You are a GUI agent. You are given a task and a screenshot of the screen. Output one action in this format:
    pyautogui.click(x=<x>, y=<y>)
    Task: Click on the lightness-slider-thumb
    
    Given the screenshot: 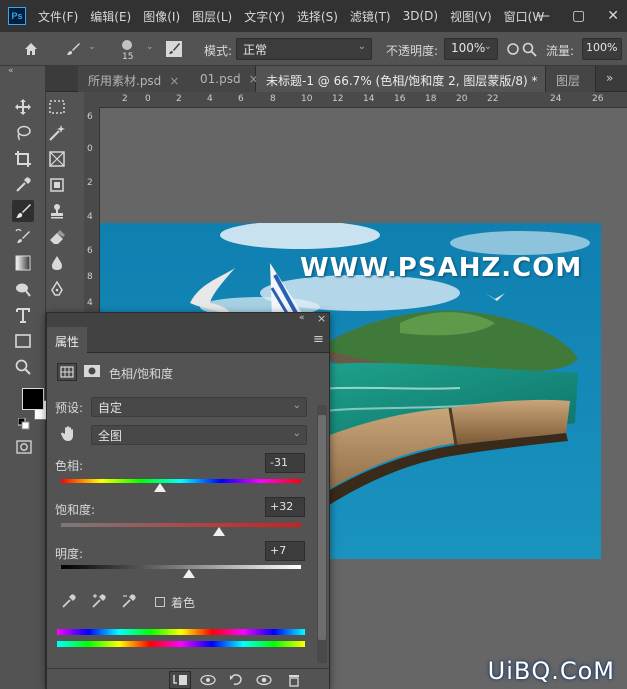 What is the action you would take?
    pyautogui.click(x=189, y=573)
    